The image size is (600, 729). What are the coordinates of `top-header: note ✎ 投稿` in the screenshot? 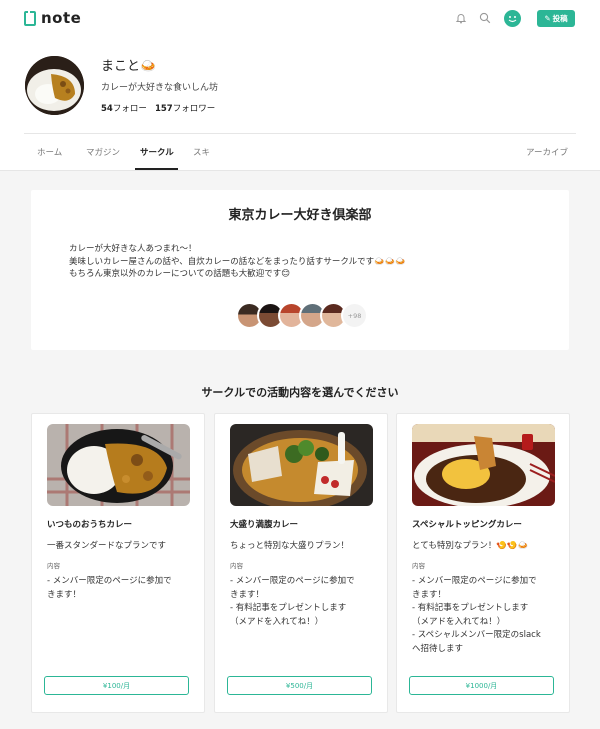 It's located at (300, 18).